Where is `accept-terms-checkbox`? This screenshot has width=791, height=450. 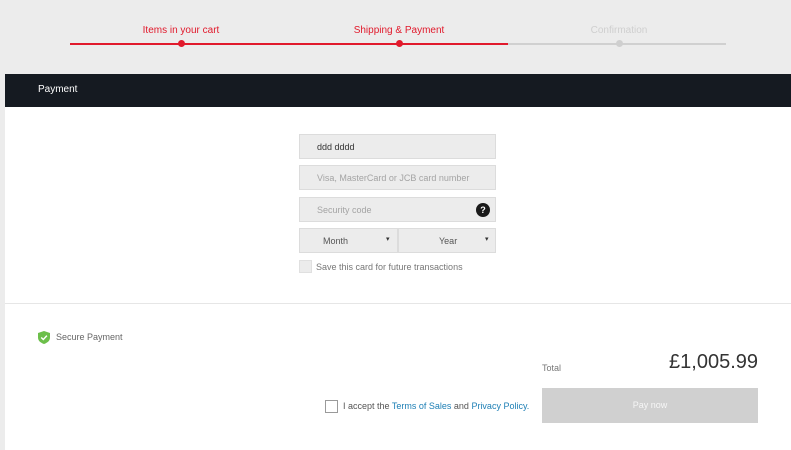 accept-terms-checkbox is located at coordinates (331, 406).